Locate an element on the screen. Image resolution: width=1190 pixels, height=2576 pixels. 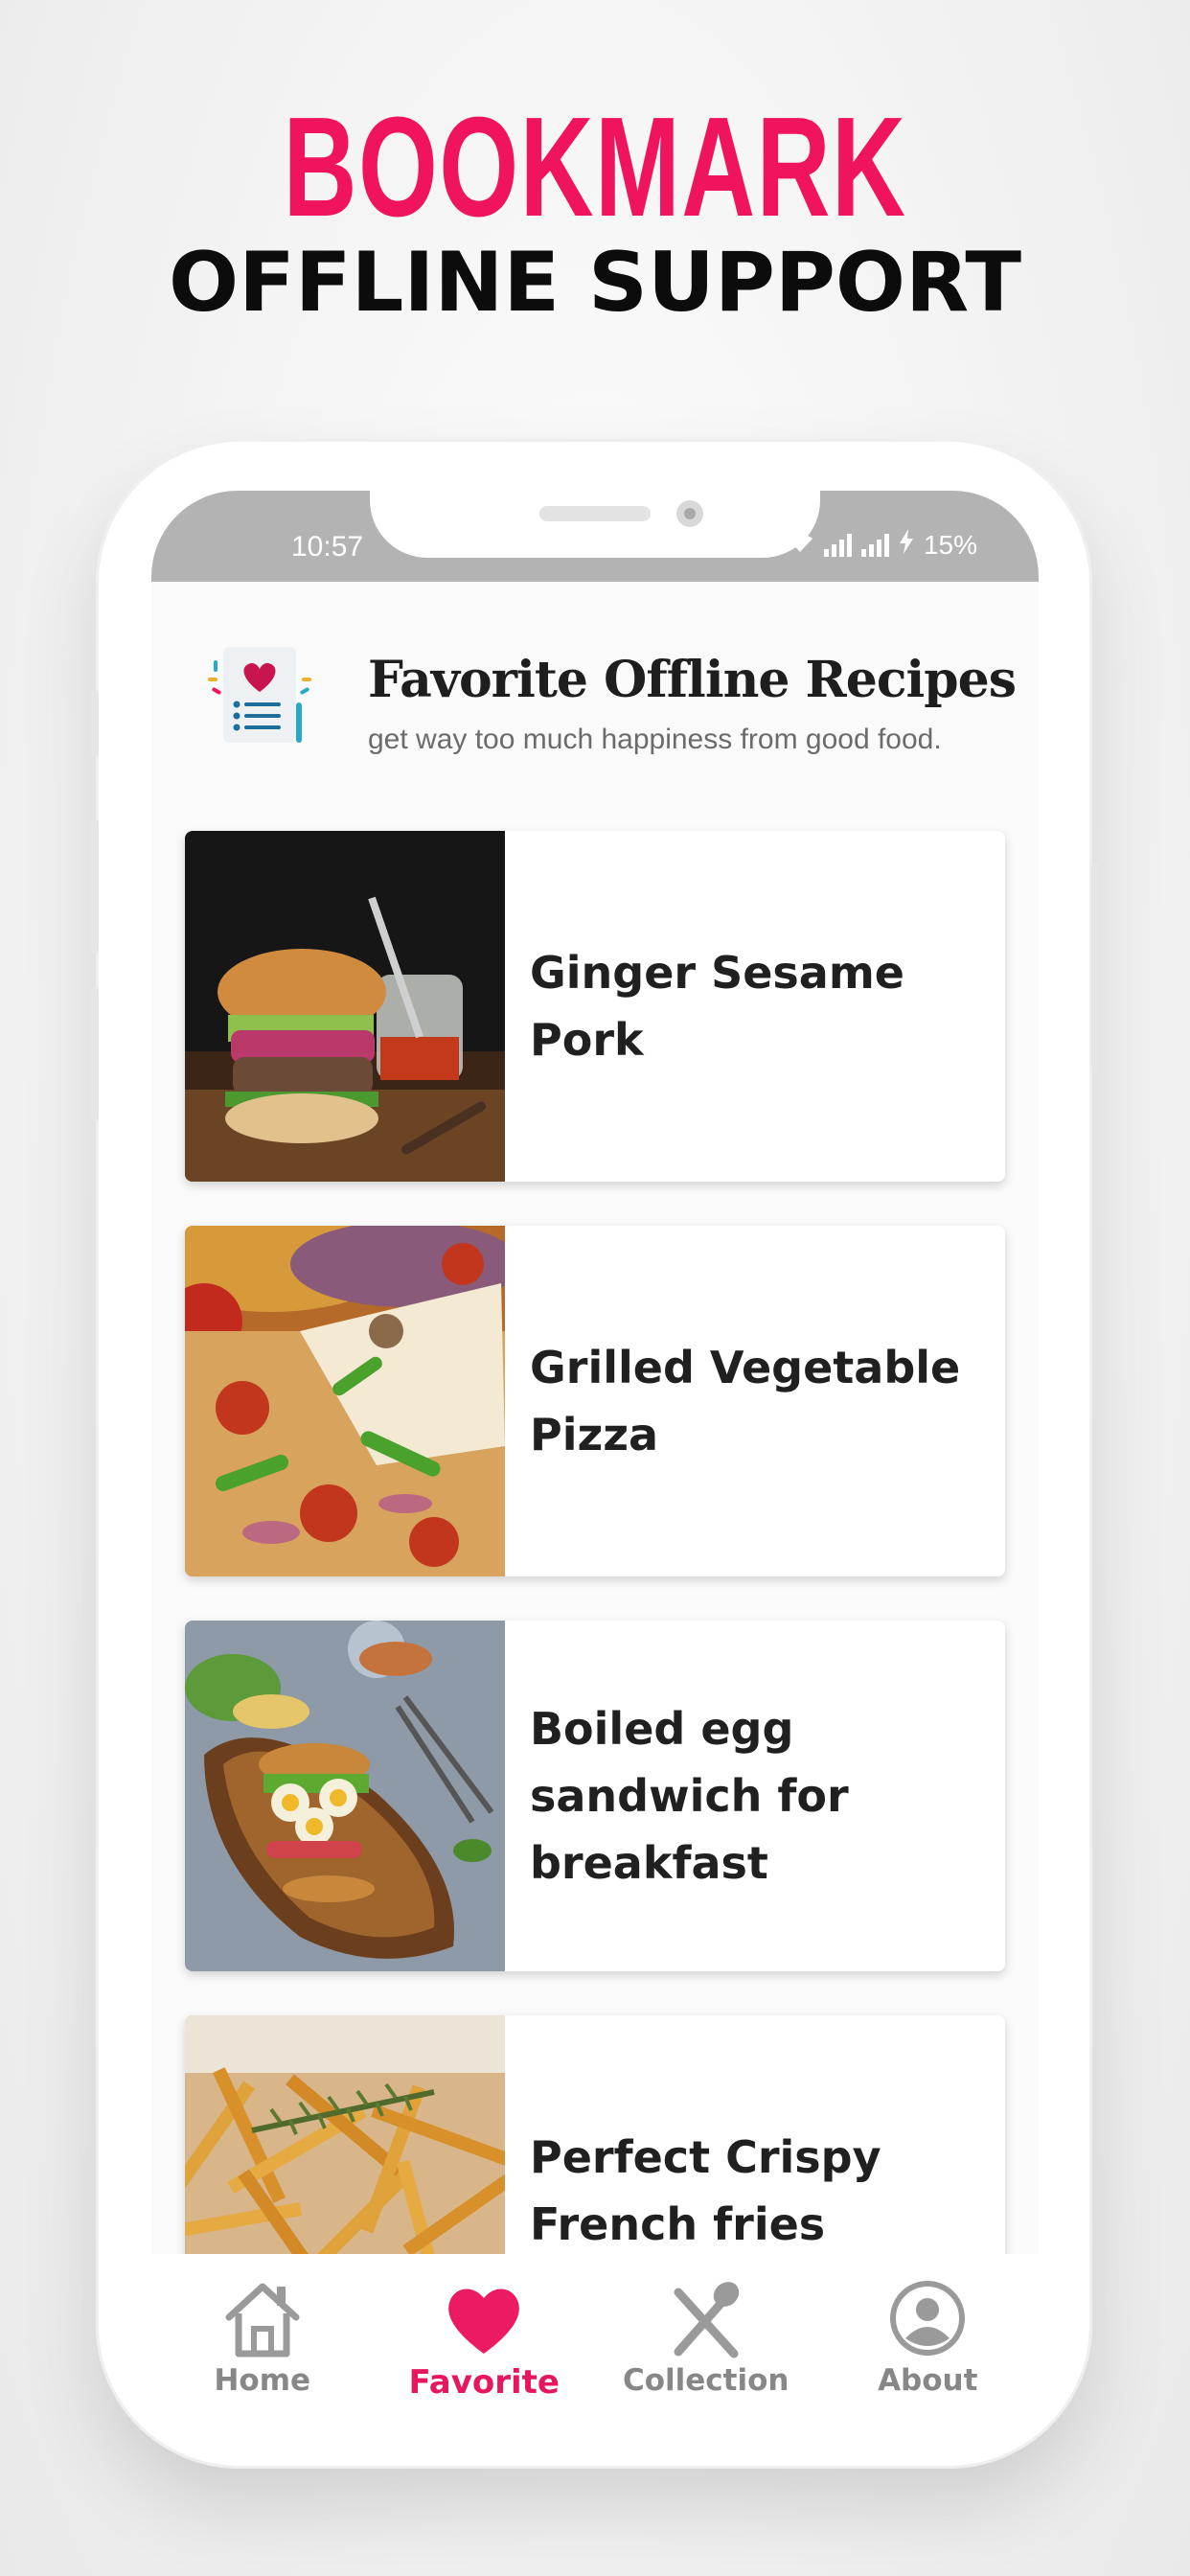
phone-side-button is located at coordinates (95, 723).